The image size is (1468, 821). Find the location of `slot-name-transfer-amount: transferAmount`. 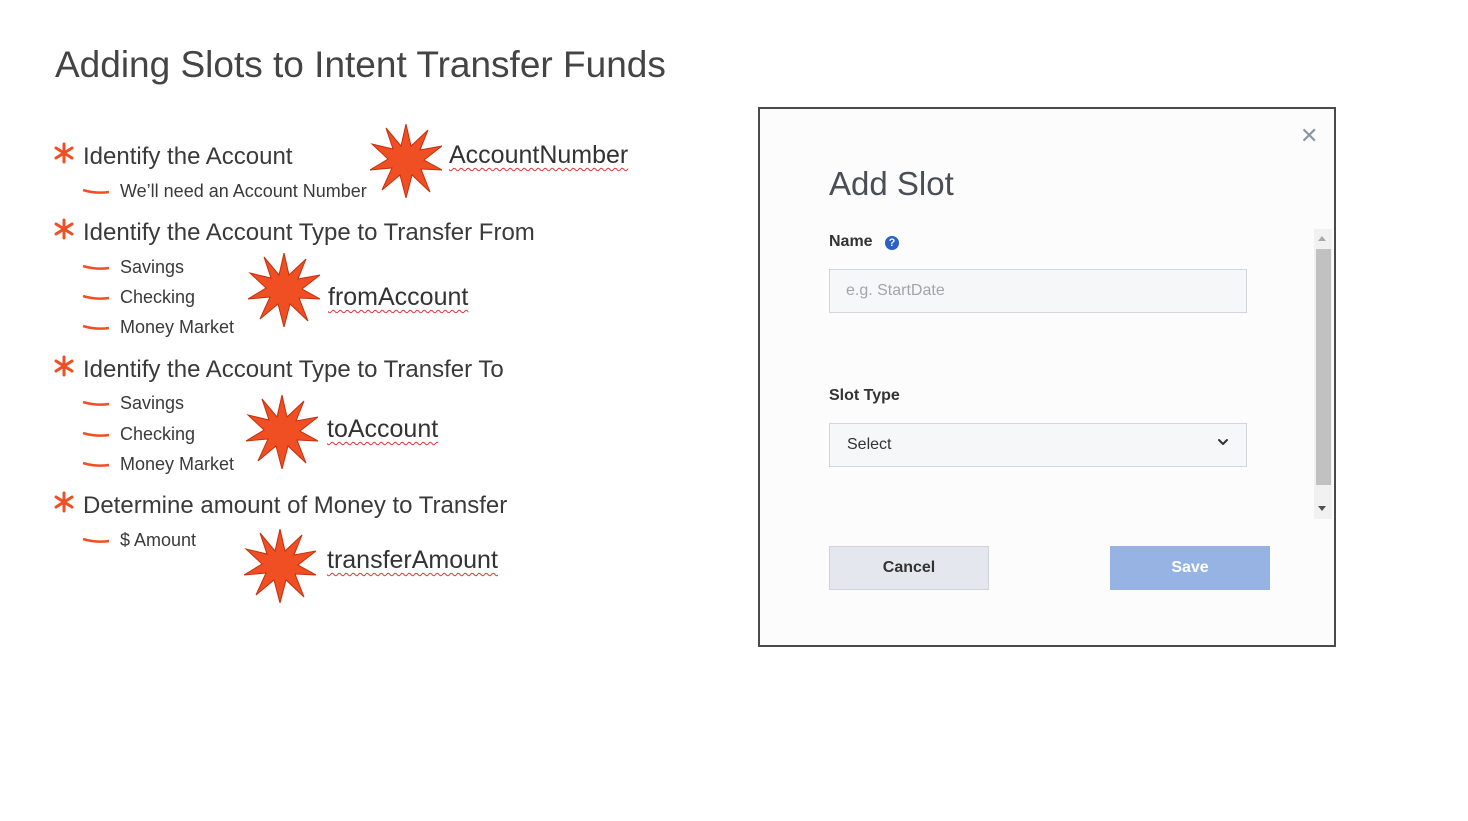

slot-name-transfer-amount: transferAmount is located at coordinates (412, 560).